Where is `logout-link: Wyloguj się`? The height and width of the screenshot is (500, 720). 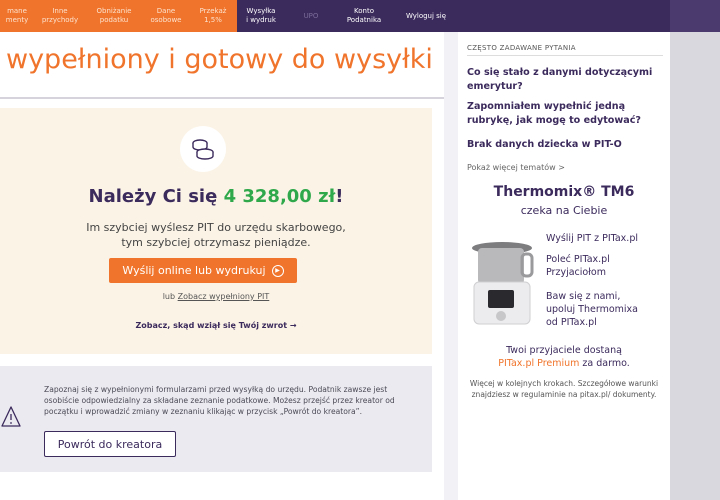 logout-link: Wyloguj się is located at coordinates (426, 16).